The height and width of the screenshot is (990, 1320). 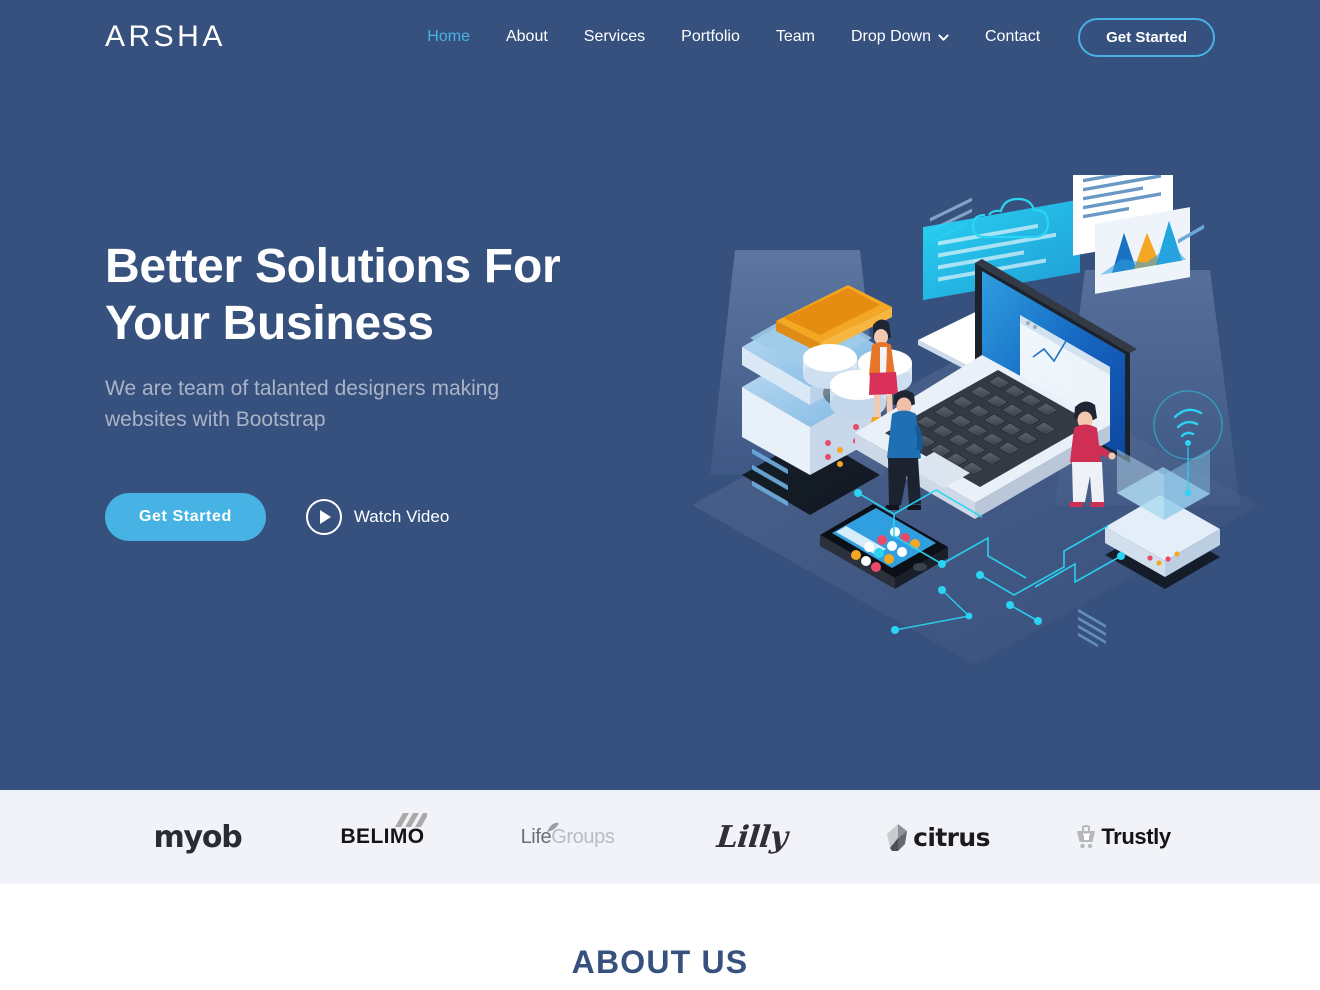 I want to click on myob-logo-text: myob, so click(x=197, y=837).